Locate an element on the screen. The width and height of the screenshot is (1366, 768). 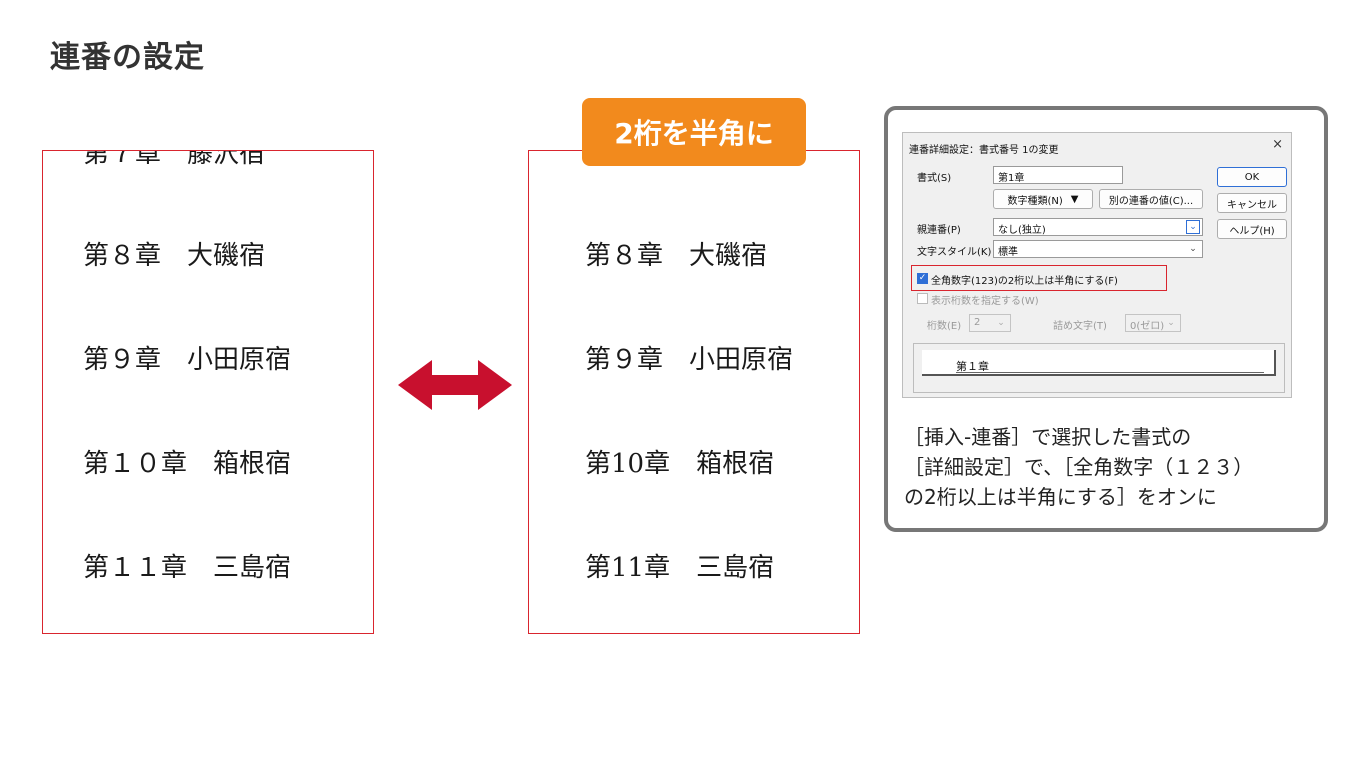
halfwidth-badge: 2桁を半角に is located at coordinates (694, 132).